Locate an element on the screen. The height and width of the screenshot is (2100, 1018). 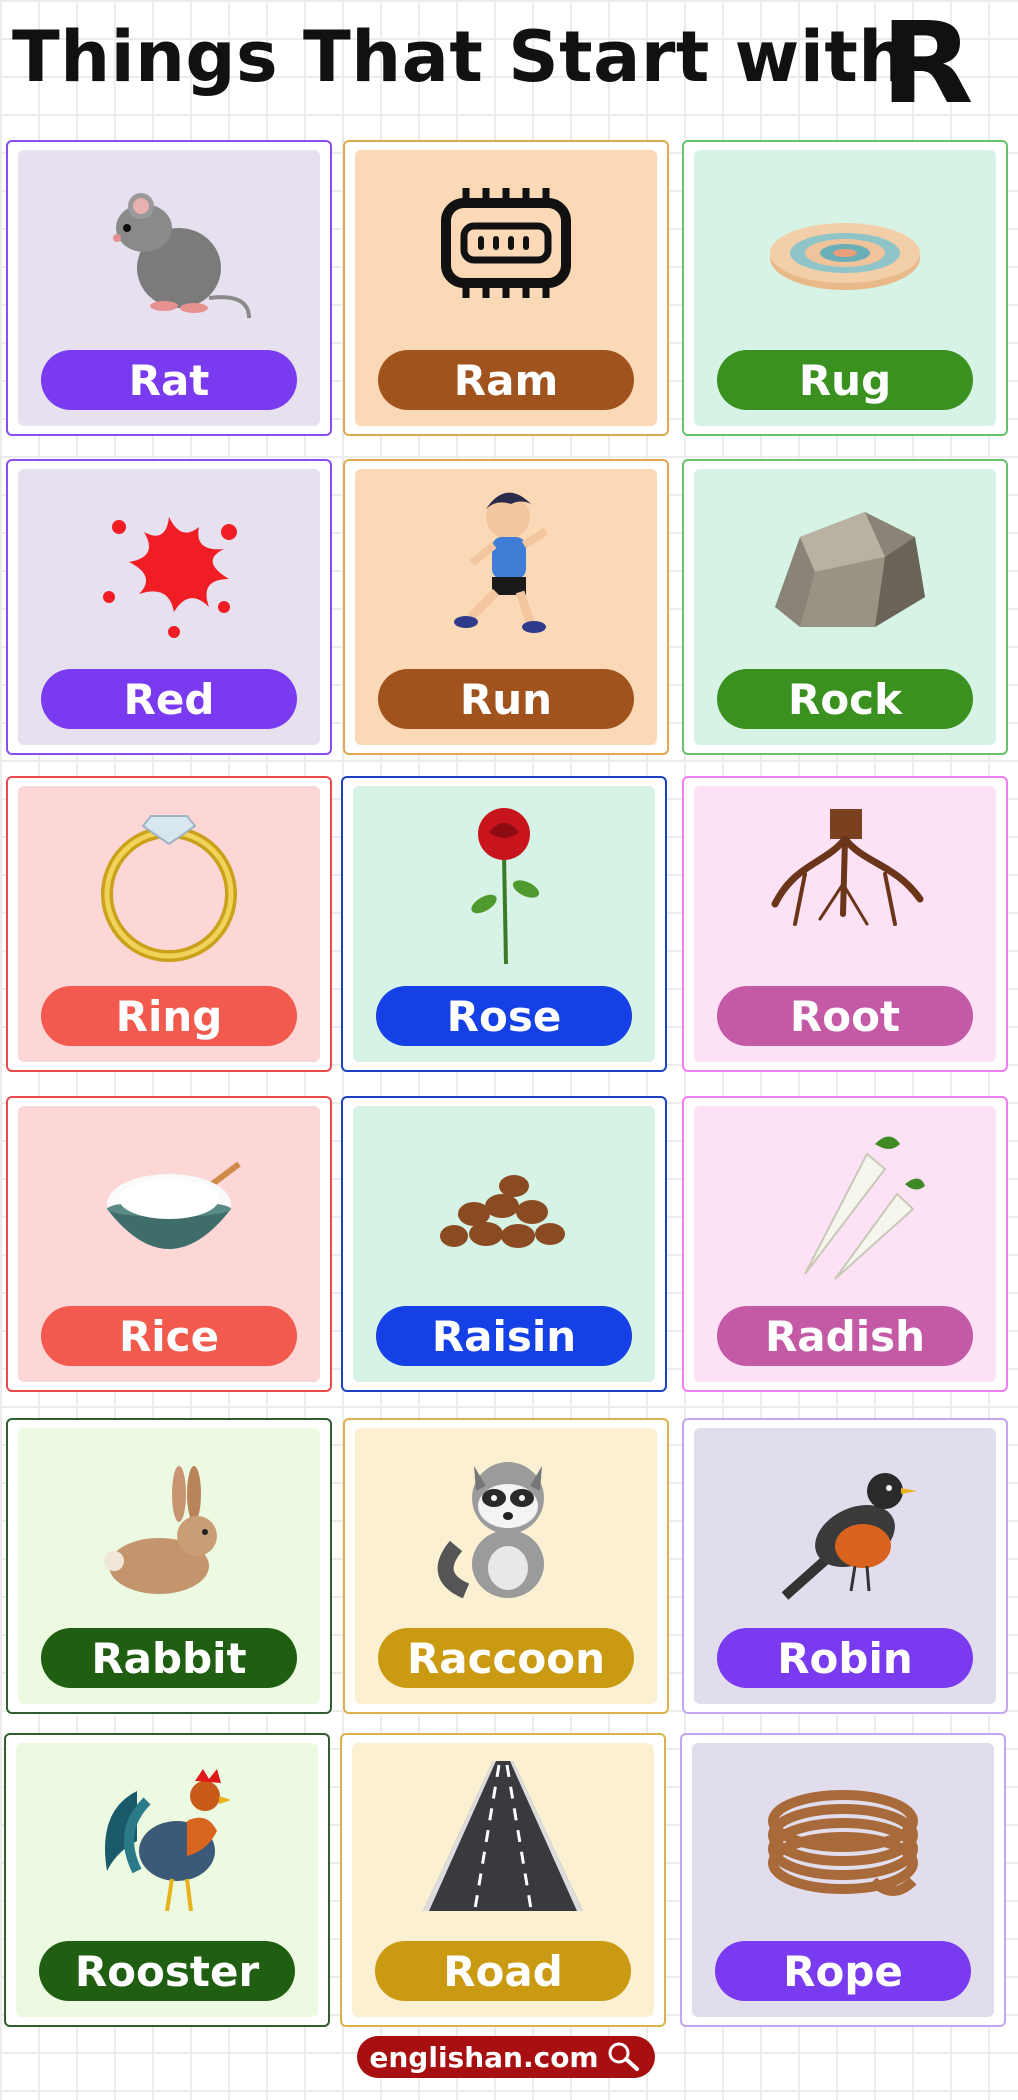
card-label: Rice is located at coordinates (169, 1336).